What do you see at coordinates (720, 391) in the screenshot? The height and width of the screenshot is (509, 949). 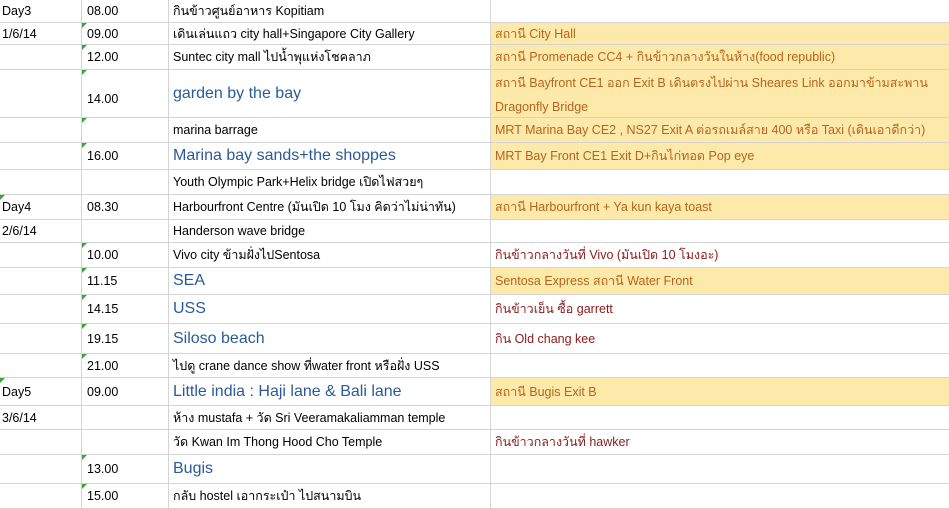 I see `note-cell: สถานี Bugis Exit B` at bounding box center [720, 391].